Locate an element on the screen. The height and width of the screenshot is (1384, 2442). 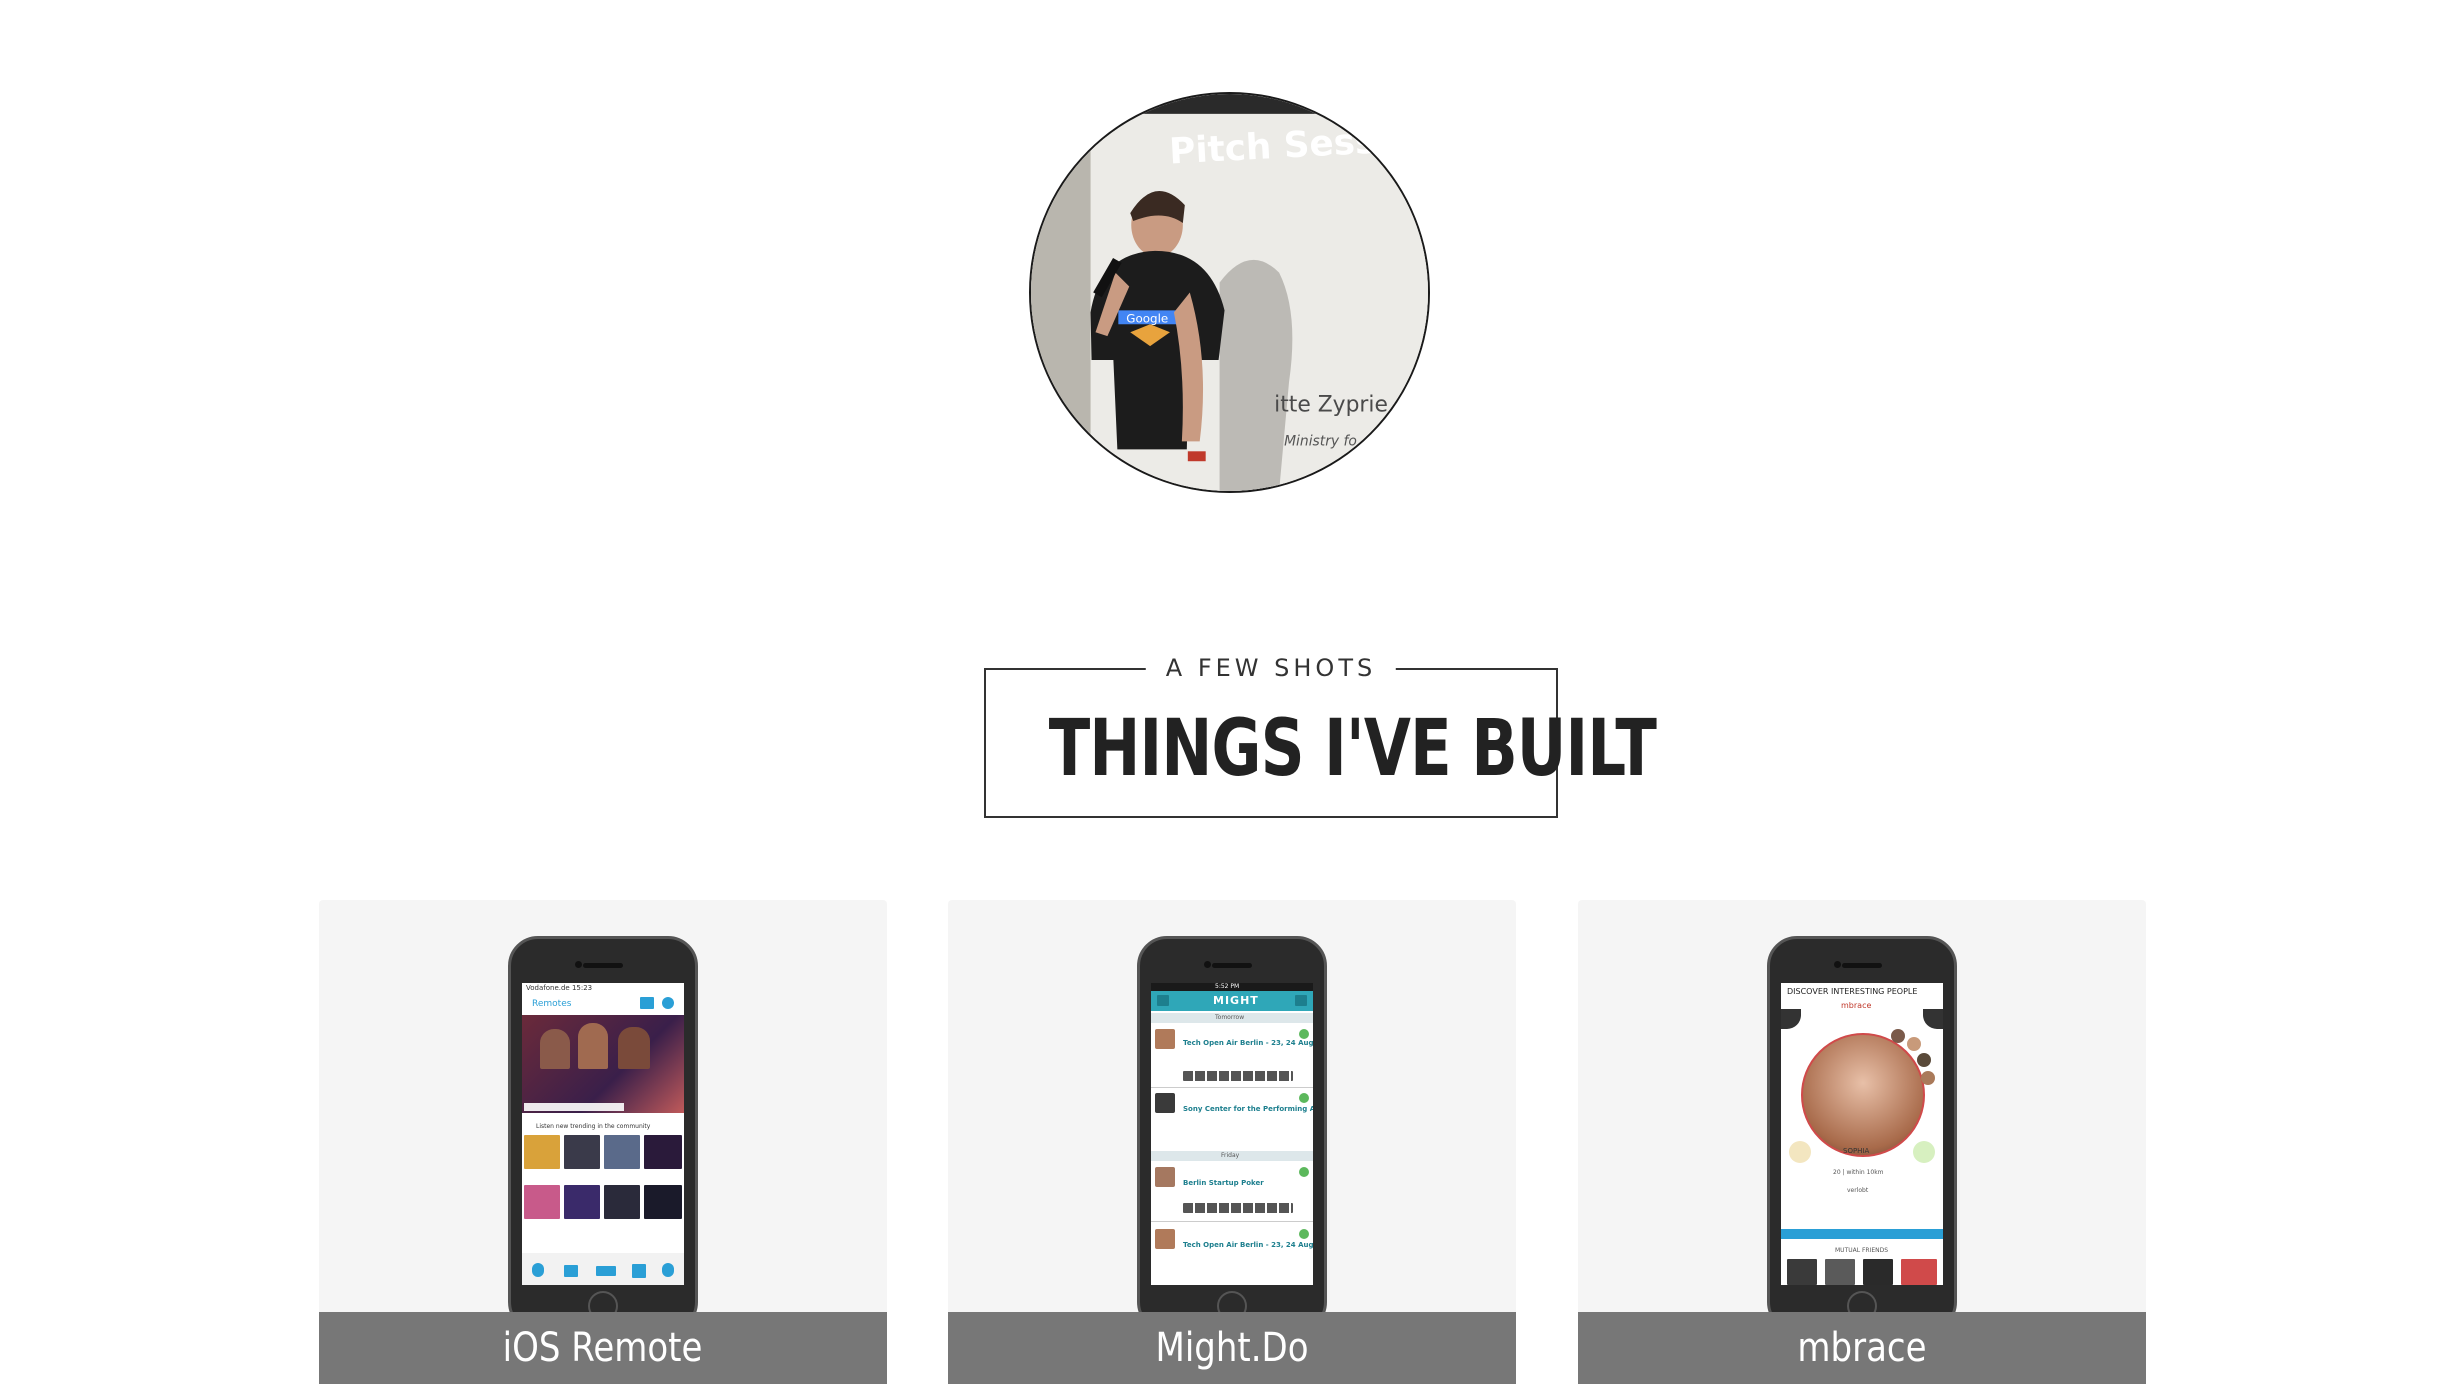
mouse-right-icon is located at coordinates (668, 1270).